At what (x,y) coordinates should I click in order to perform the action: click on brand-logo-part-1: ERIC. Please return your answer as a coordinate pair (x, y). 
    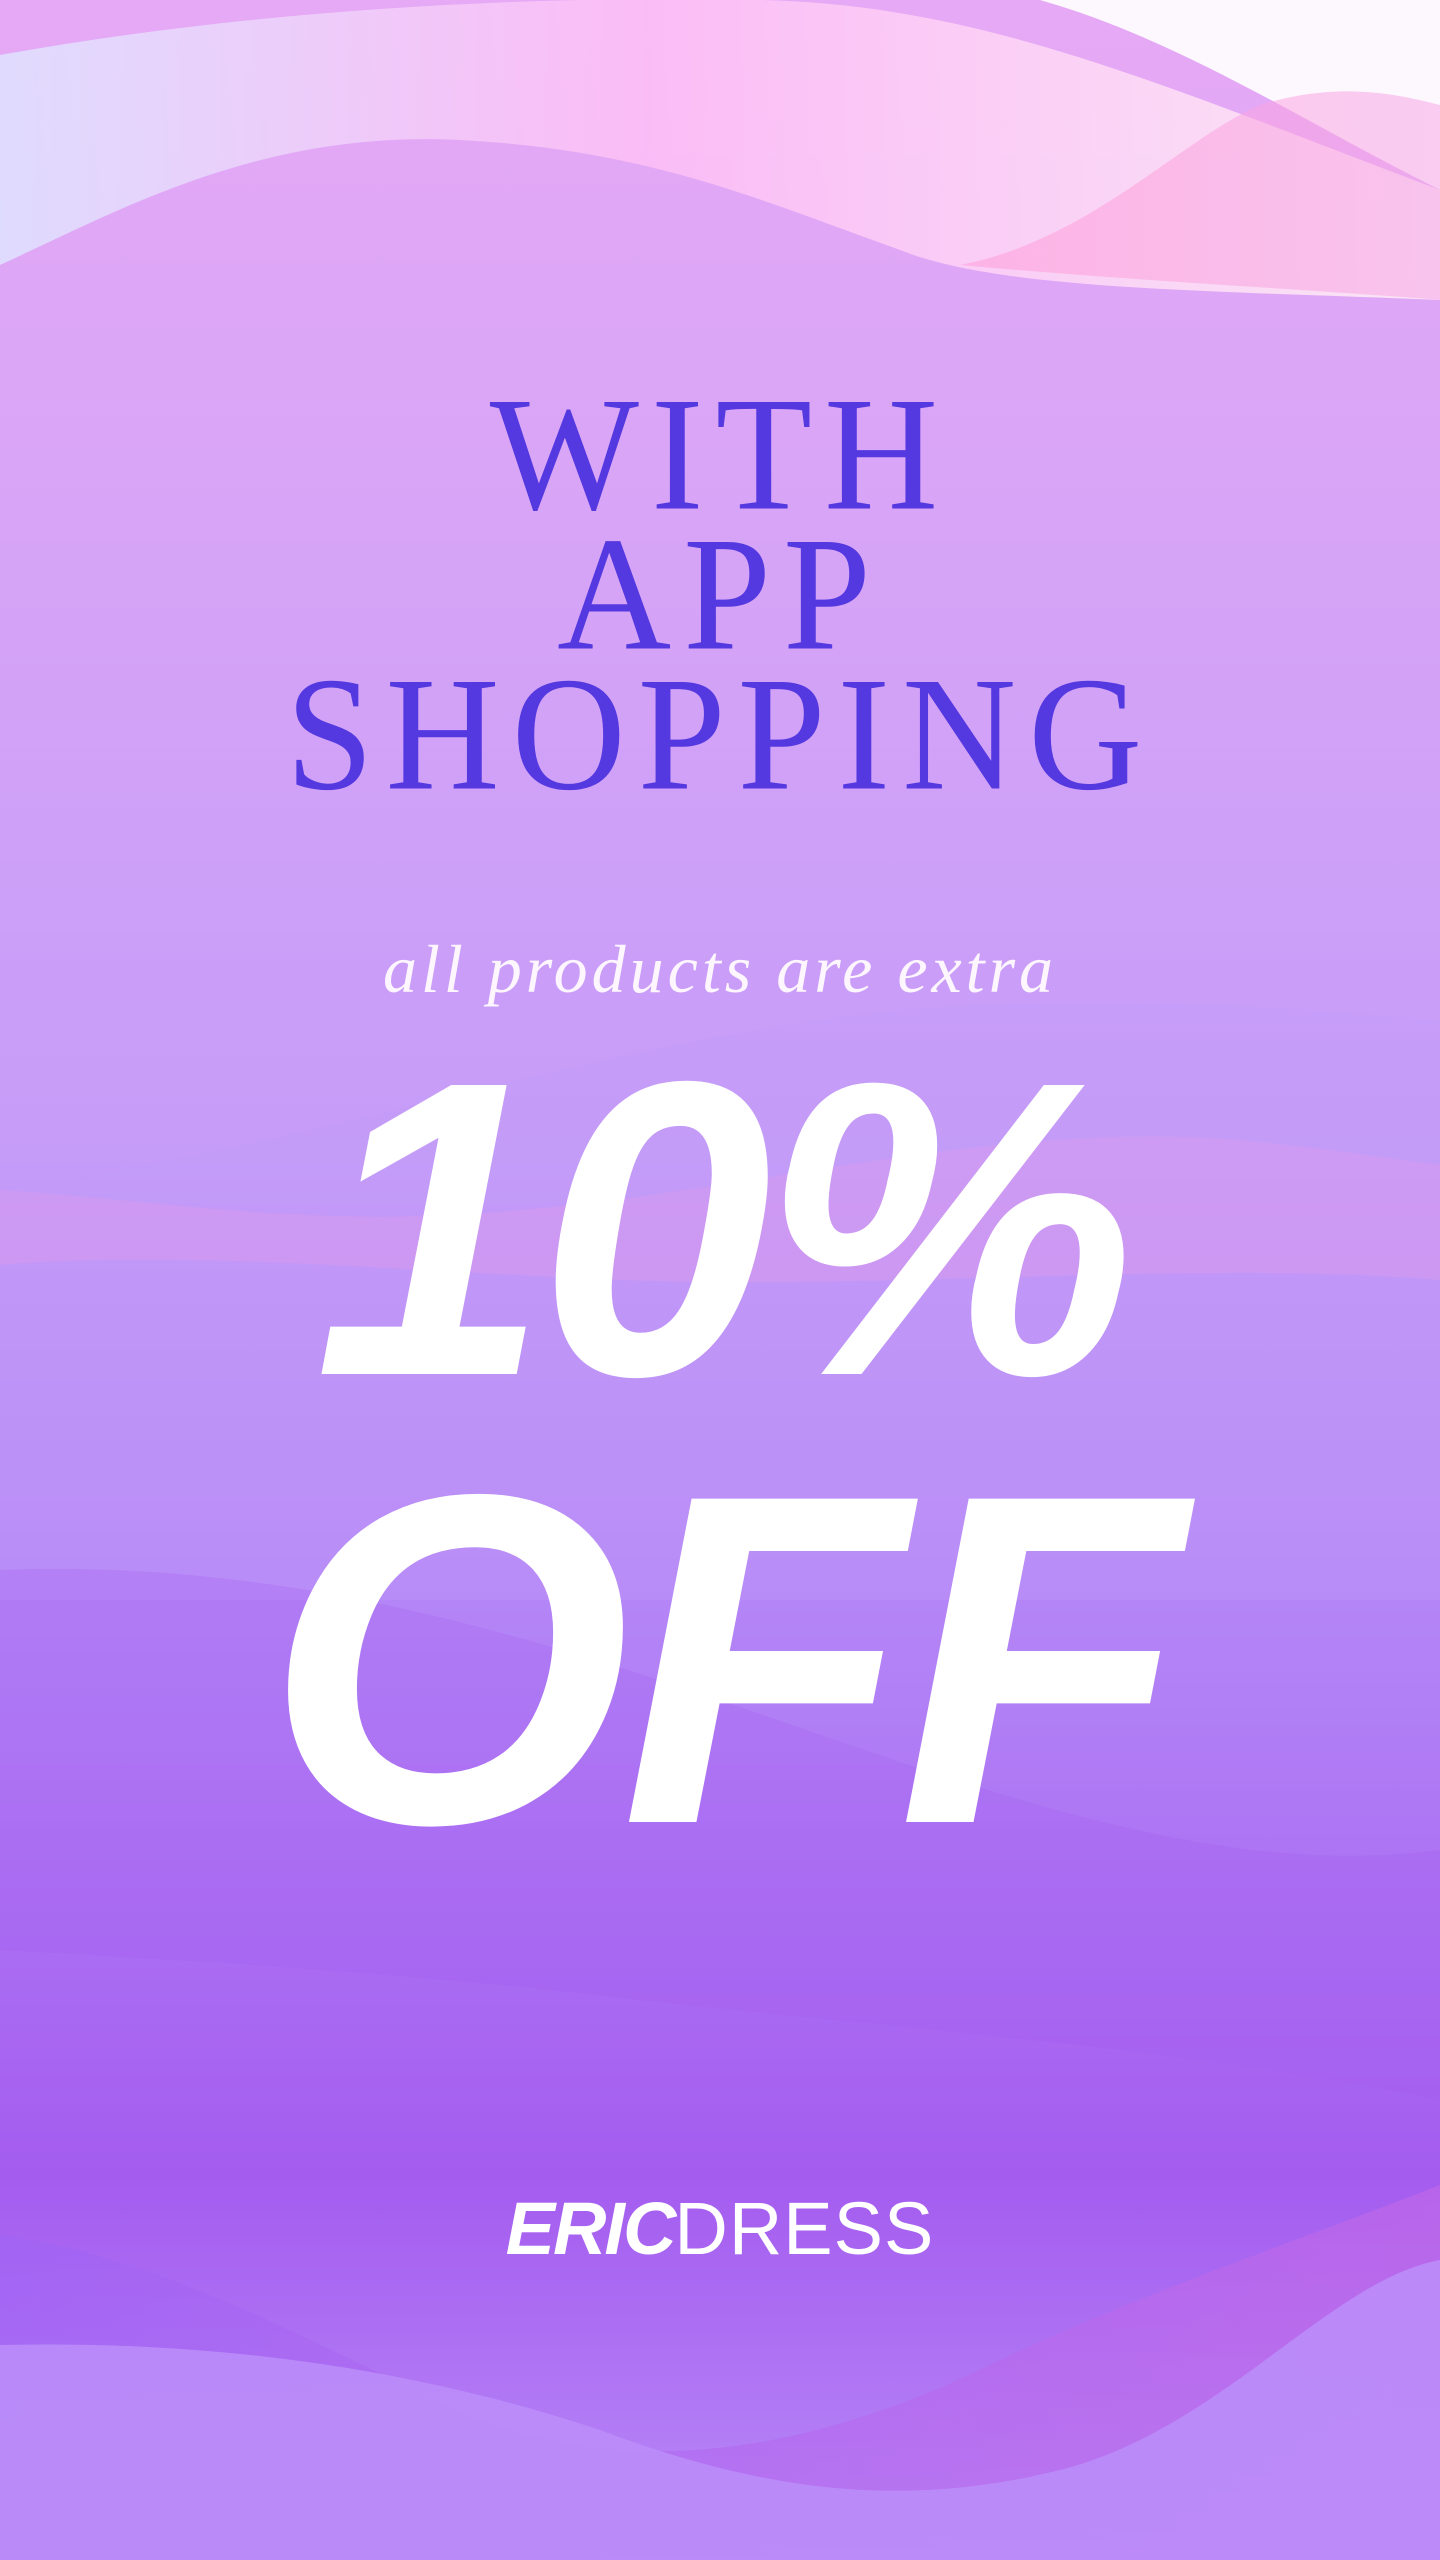
    Looking at the image, I should click on (591, 2228).